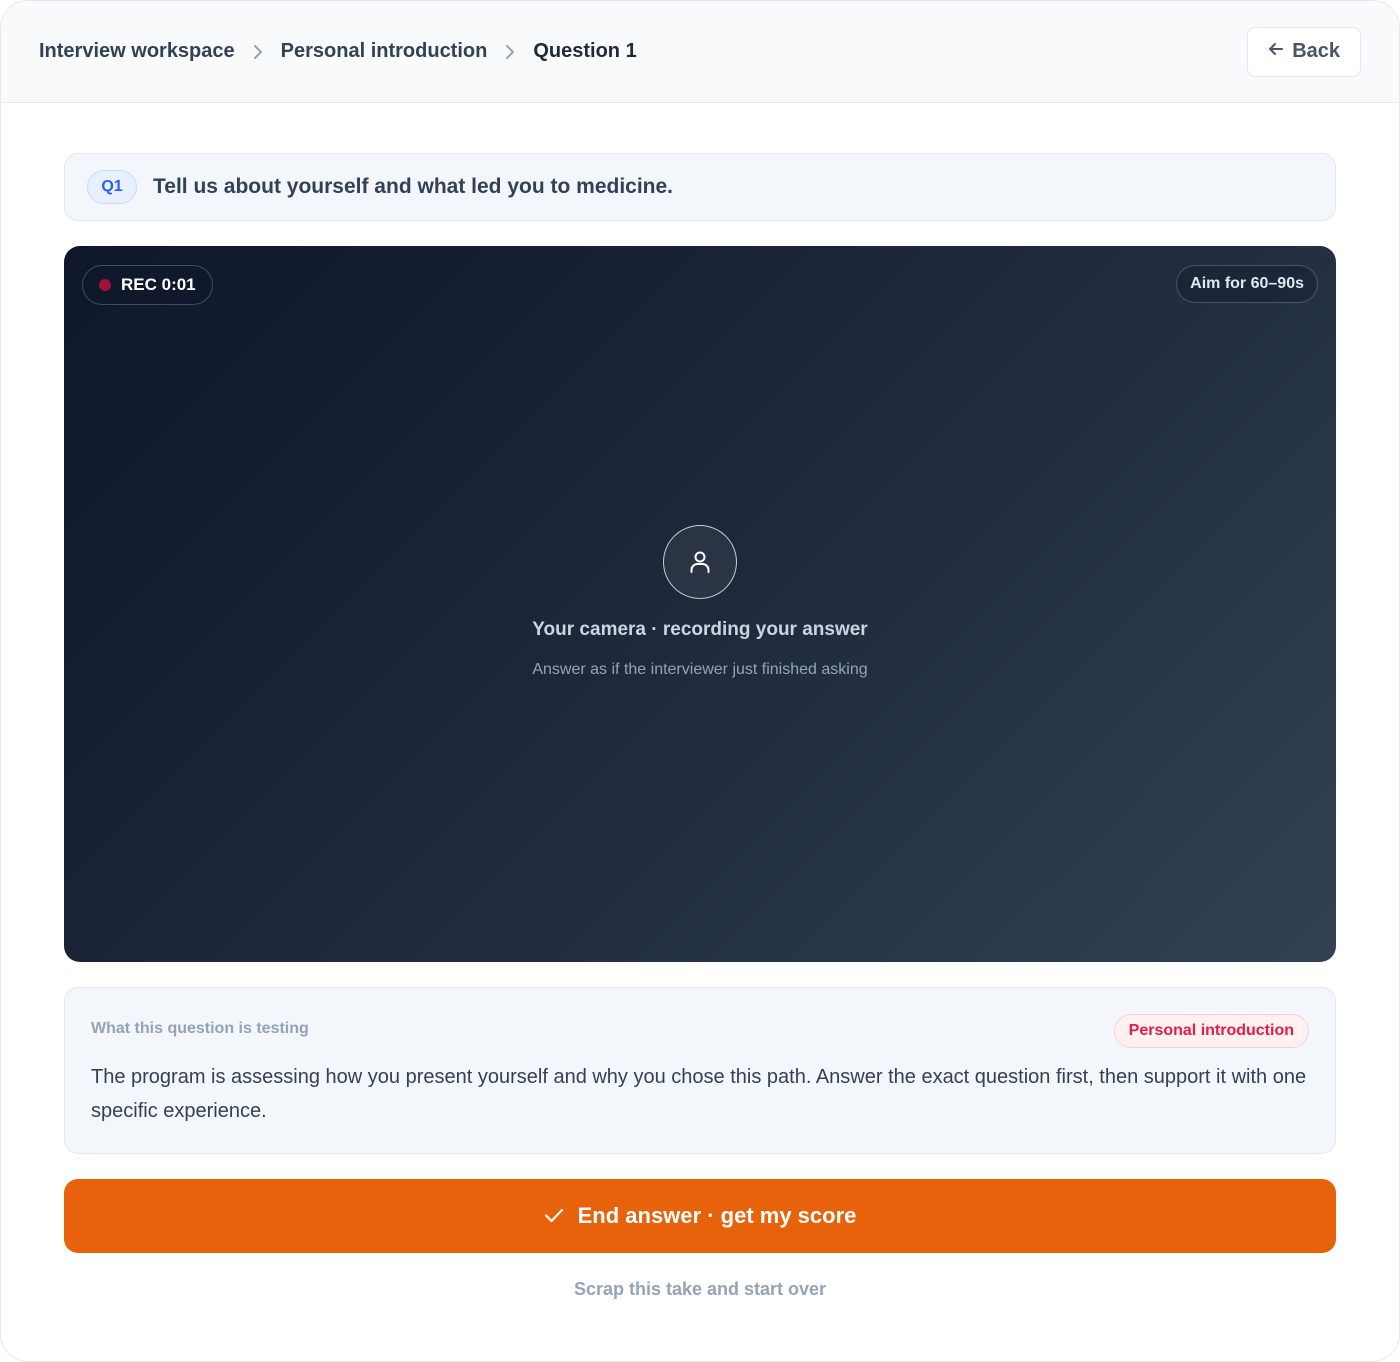 The image size is (1400, 1362). I want to click on breadcrumb-item-workspace: Interview workspace, so click(137, 51).